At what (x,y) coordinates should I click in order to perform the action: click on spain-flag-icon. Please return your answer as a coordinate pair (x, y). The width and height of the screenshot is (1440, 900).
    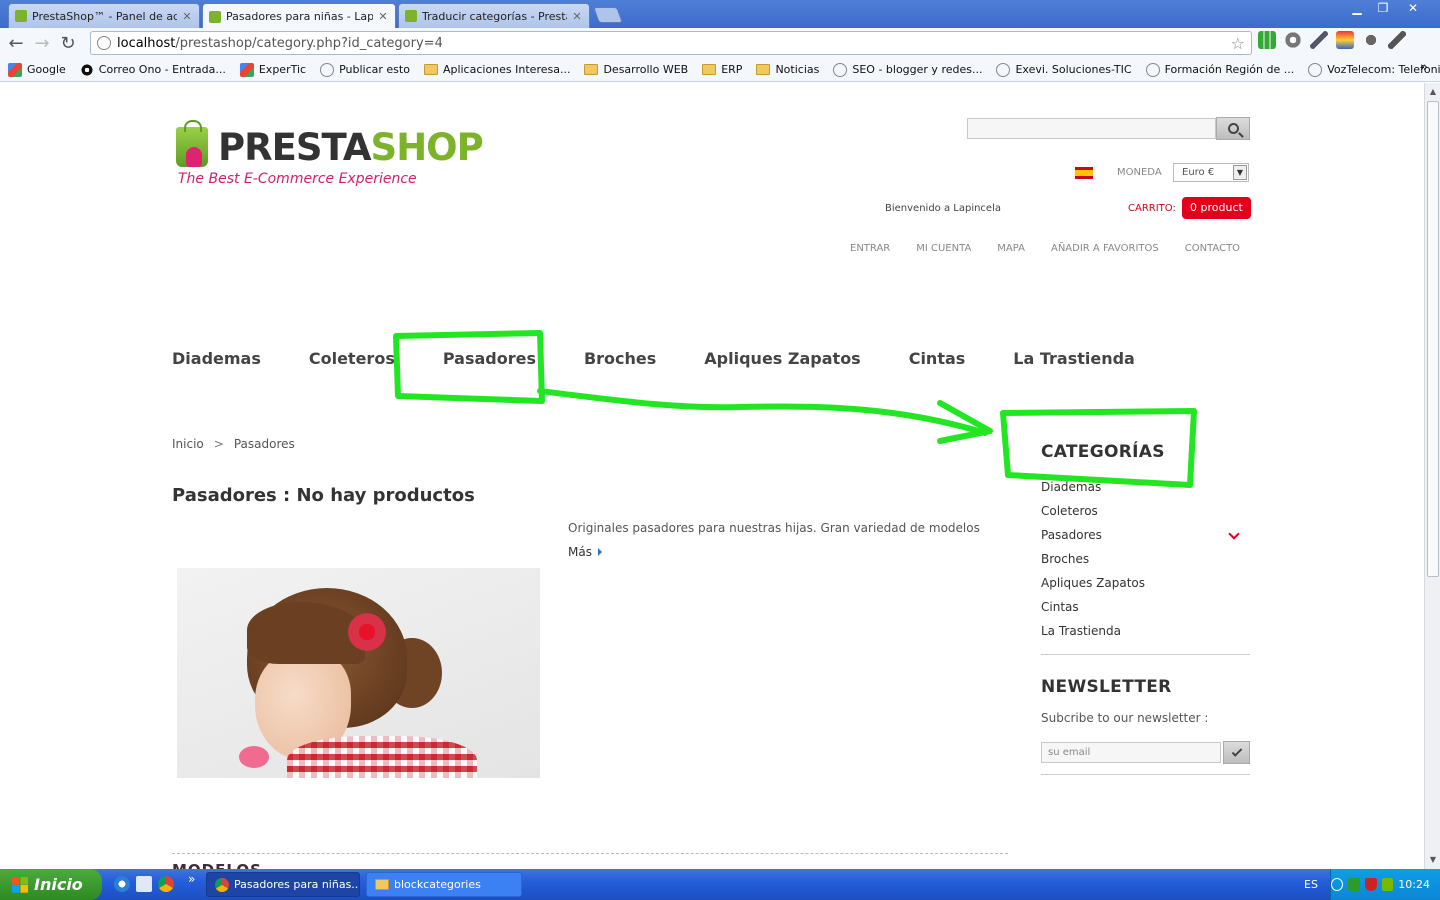
    Looking at the image, I should click on (1084, 173).